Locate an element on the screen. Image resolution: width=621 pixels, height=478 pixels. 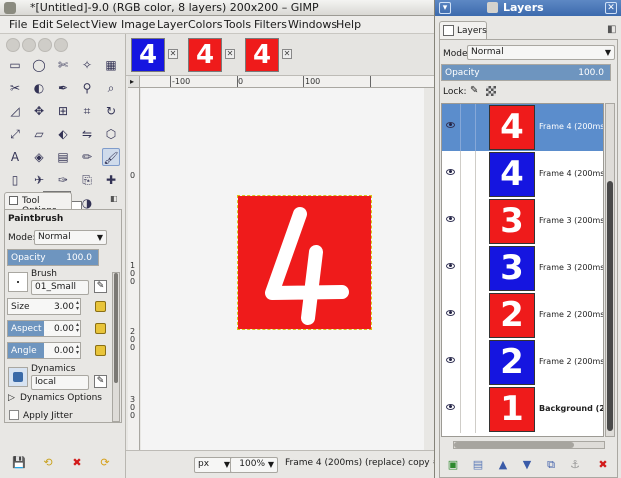
new-layer-group-icon: ▤ is located at coordinates (478, 465).